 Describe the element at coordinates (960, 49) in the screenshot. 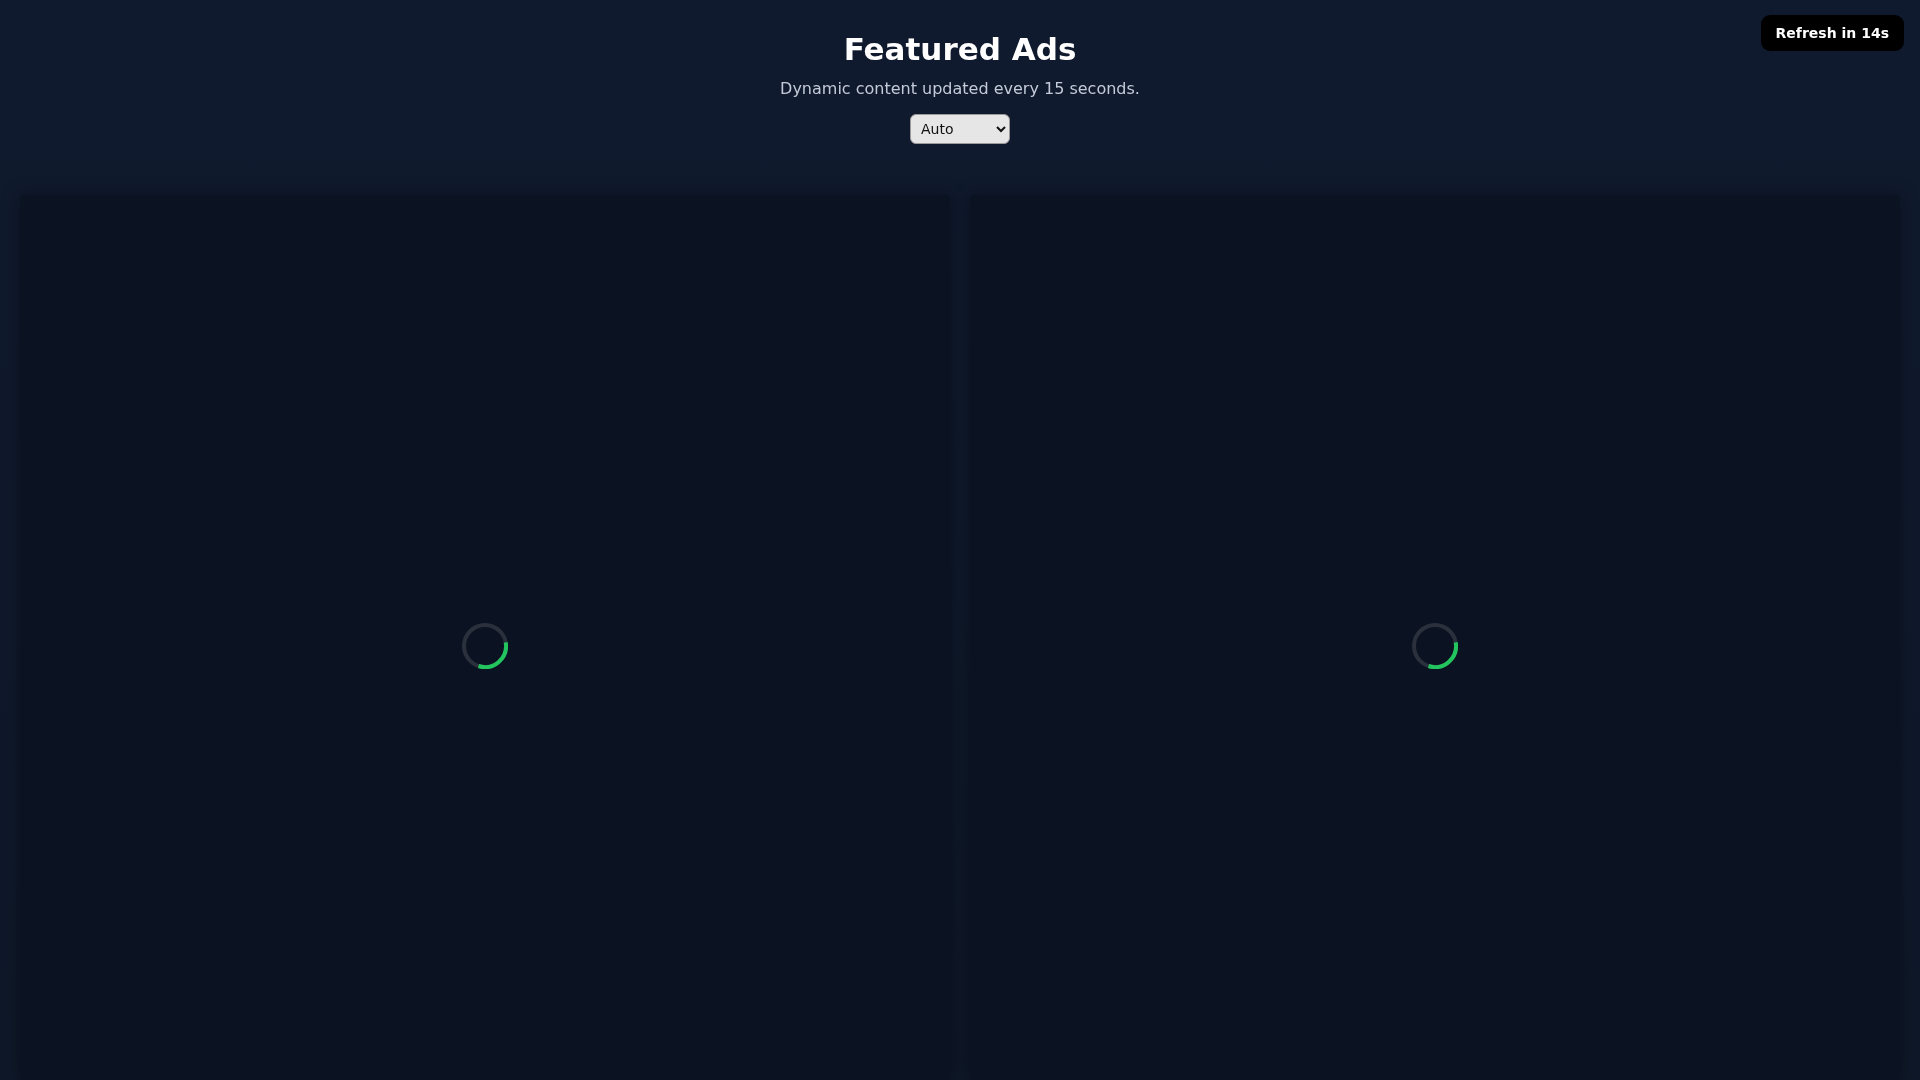

I see `page-title: Featured Ads` at that location.